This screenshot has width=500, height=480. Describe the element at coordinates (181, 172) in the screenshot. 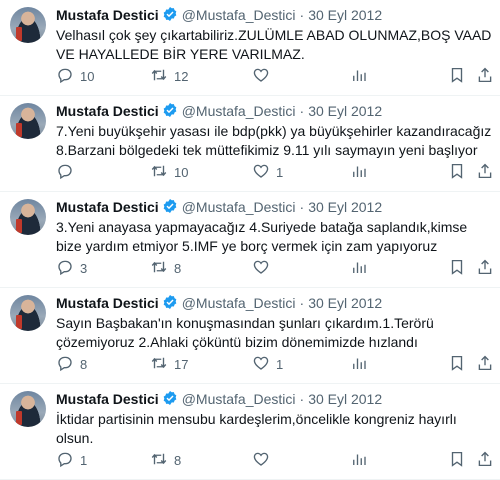

I see `retweet-count: 10` at that location.